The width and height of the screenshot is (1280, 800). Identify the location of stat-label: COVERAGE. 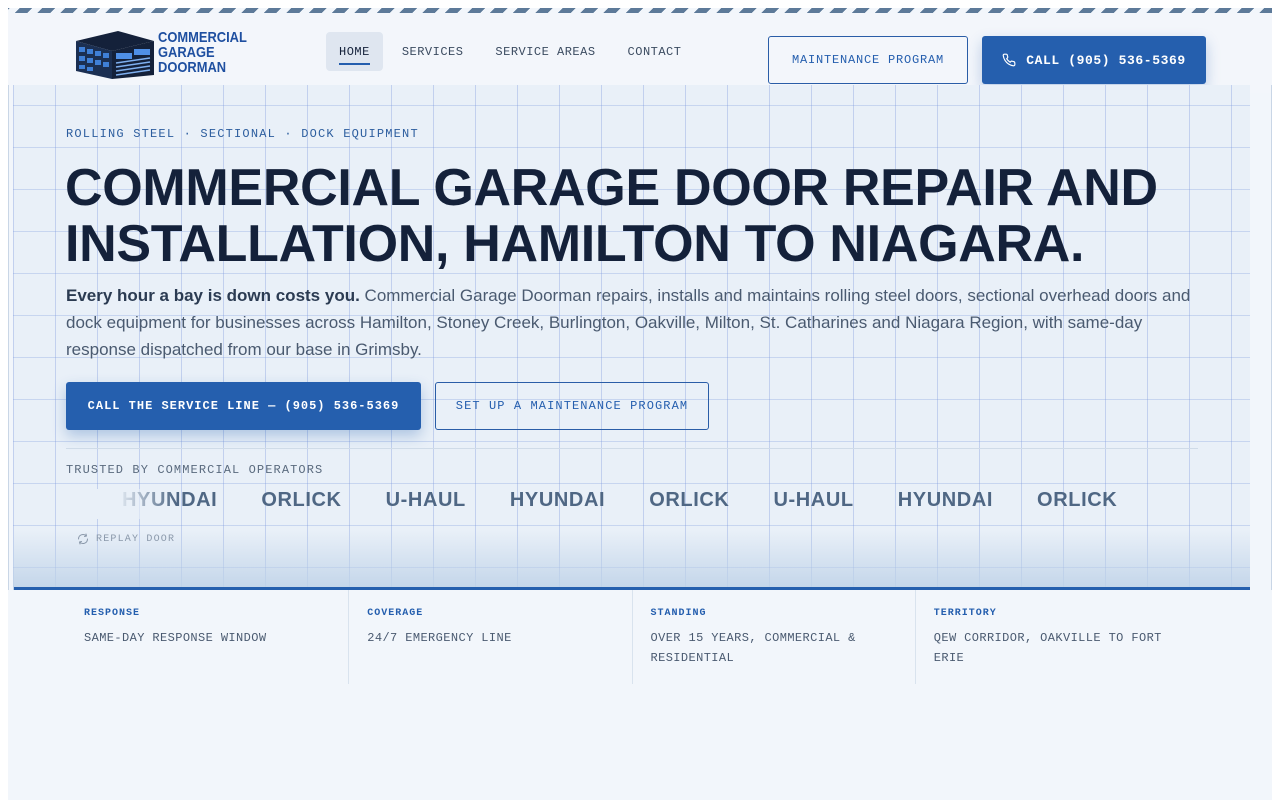
(395, 613).